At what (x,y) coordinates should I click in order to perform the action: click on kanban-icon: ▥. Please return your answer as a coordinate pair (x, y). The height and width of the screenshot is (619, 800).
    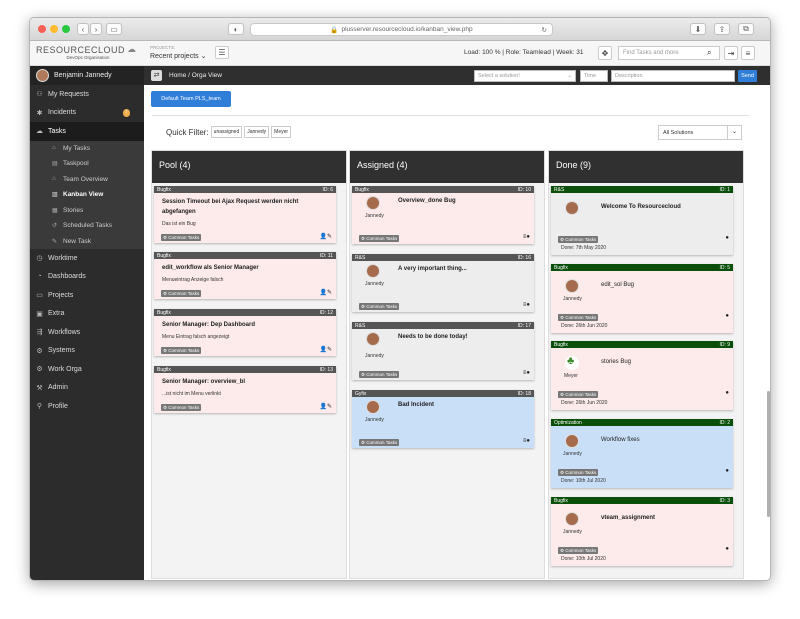
    Looking at the image, I should click on (55, 195).